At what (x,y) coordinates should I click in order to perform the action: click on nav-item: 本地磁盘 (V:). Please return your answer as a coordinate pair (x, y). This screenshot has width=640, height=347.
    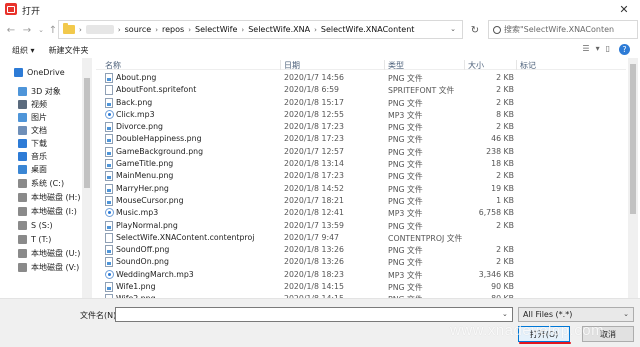
    Looking at the image, I should click on (48, 267).